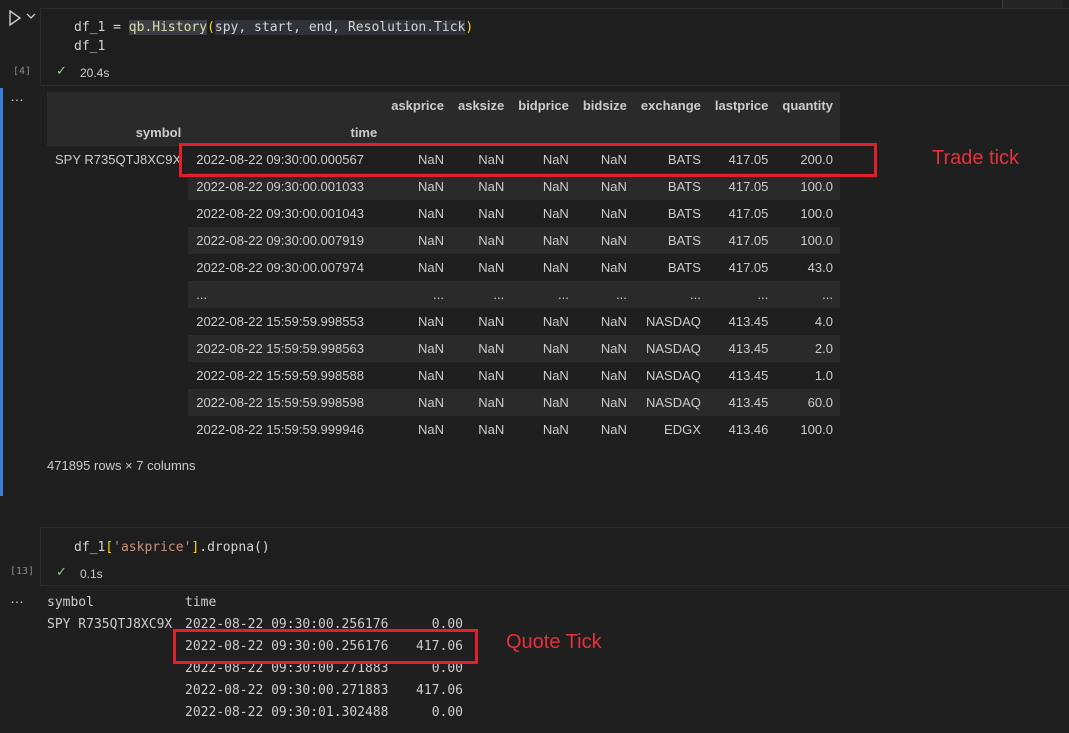  Describe the element at coordinates (95, 73) in the screenshot. I see `execution-duration: 20.4s` at that location.